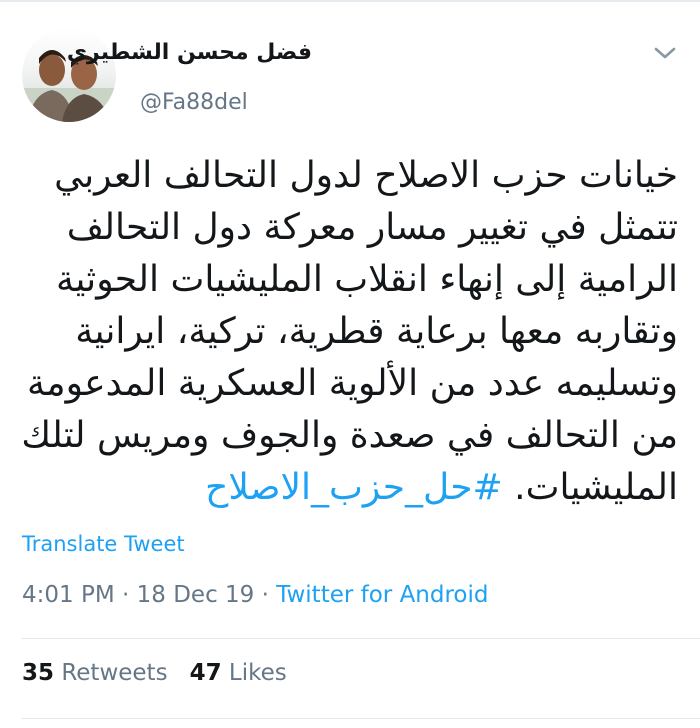 This screenshot has width=700, height=728. I want to click on retweets-stat: 35 Retweets, so click(95, 673).